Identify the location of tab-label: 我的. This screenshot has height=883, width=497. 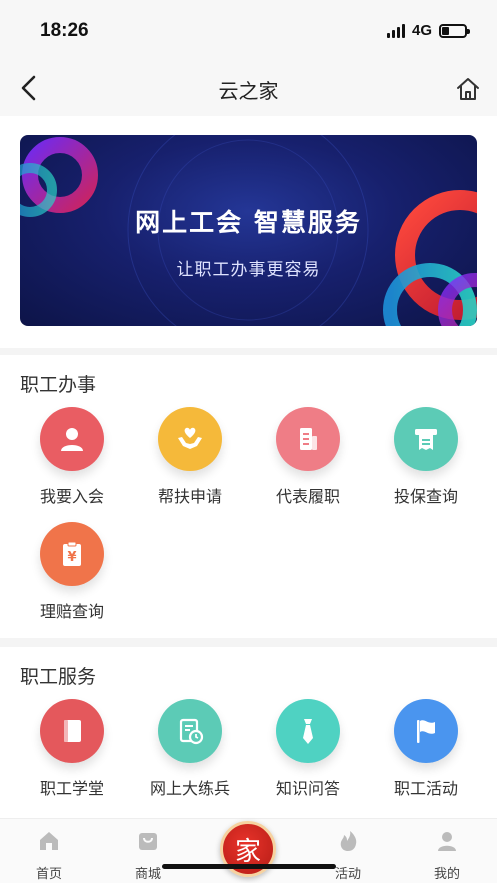
(446, 874).